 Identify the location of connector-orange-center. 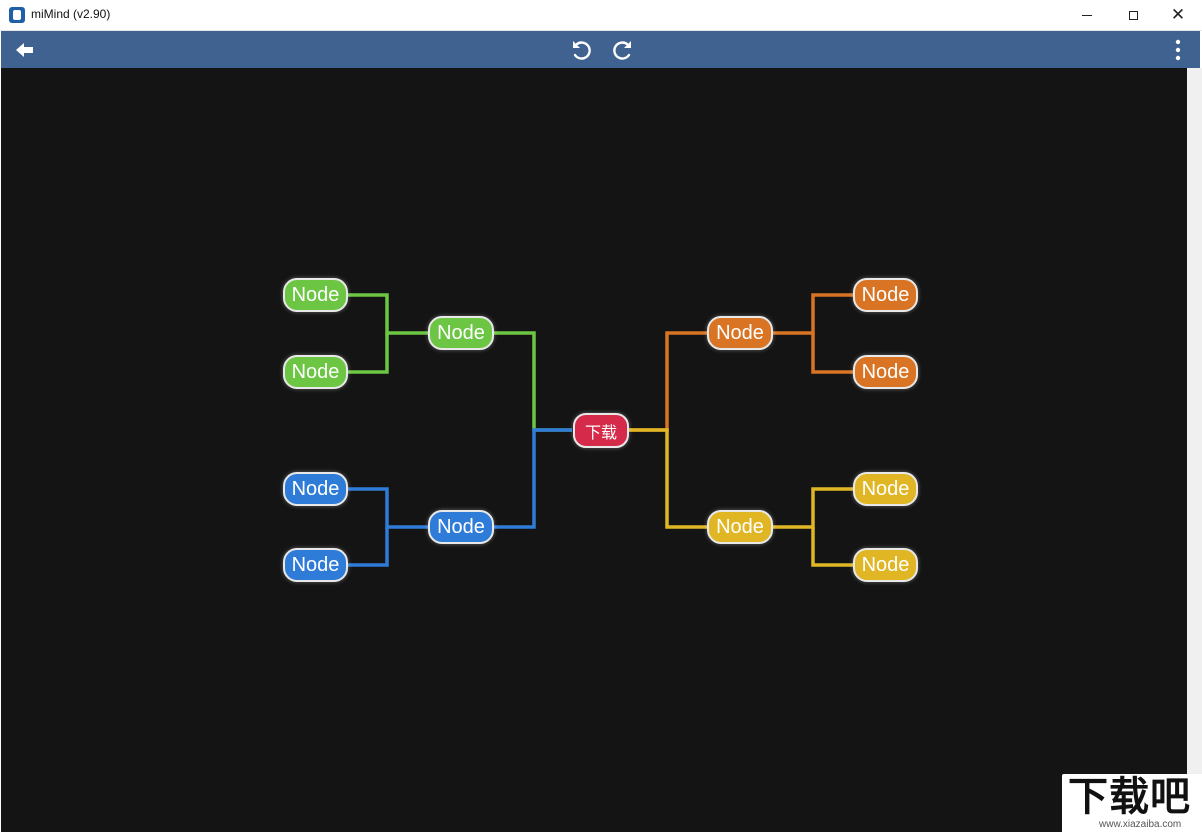
(668, 381).